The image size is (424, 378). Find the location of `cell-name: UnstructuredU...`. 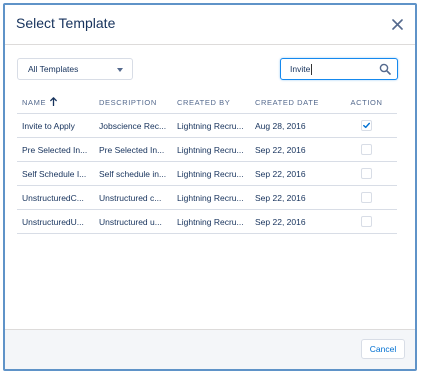

cell-name: UnstructuredU... is located at coordinates (55, 221).